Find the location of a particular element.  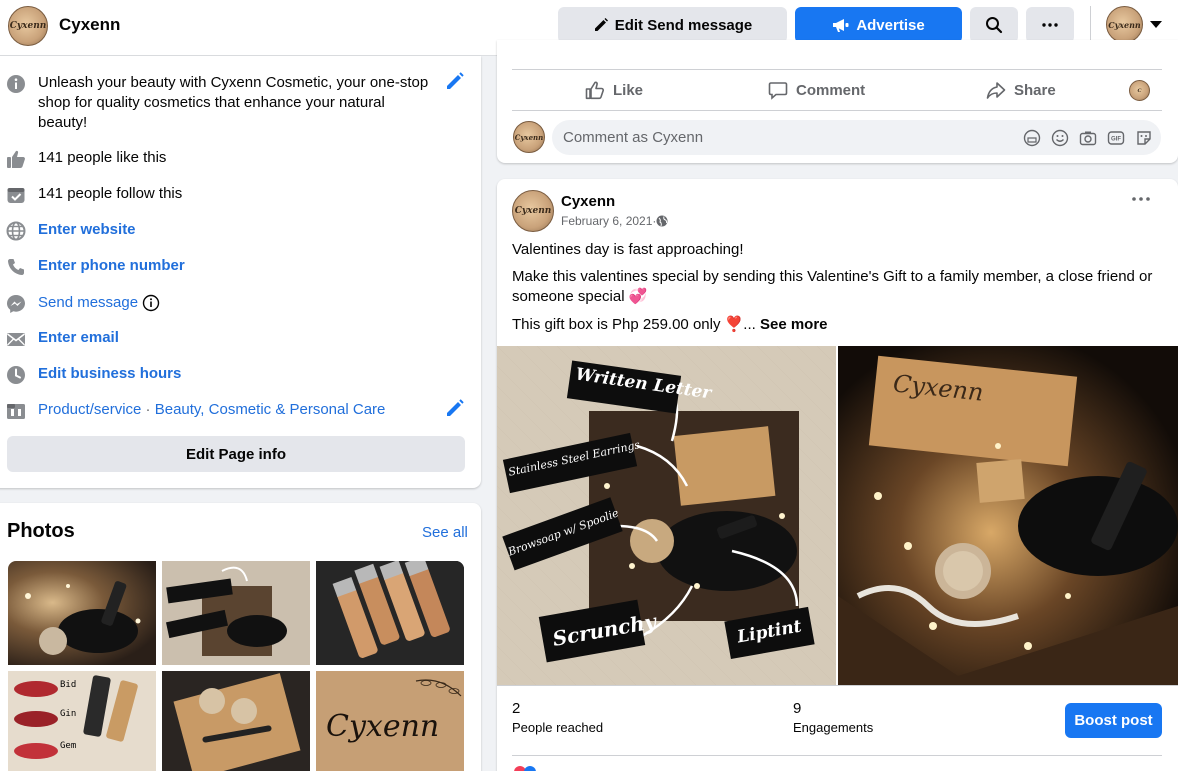

edit-business-hours-link: Edit business hours is located at coordinates (109, 374).